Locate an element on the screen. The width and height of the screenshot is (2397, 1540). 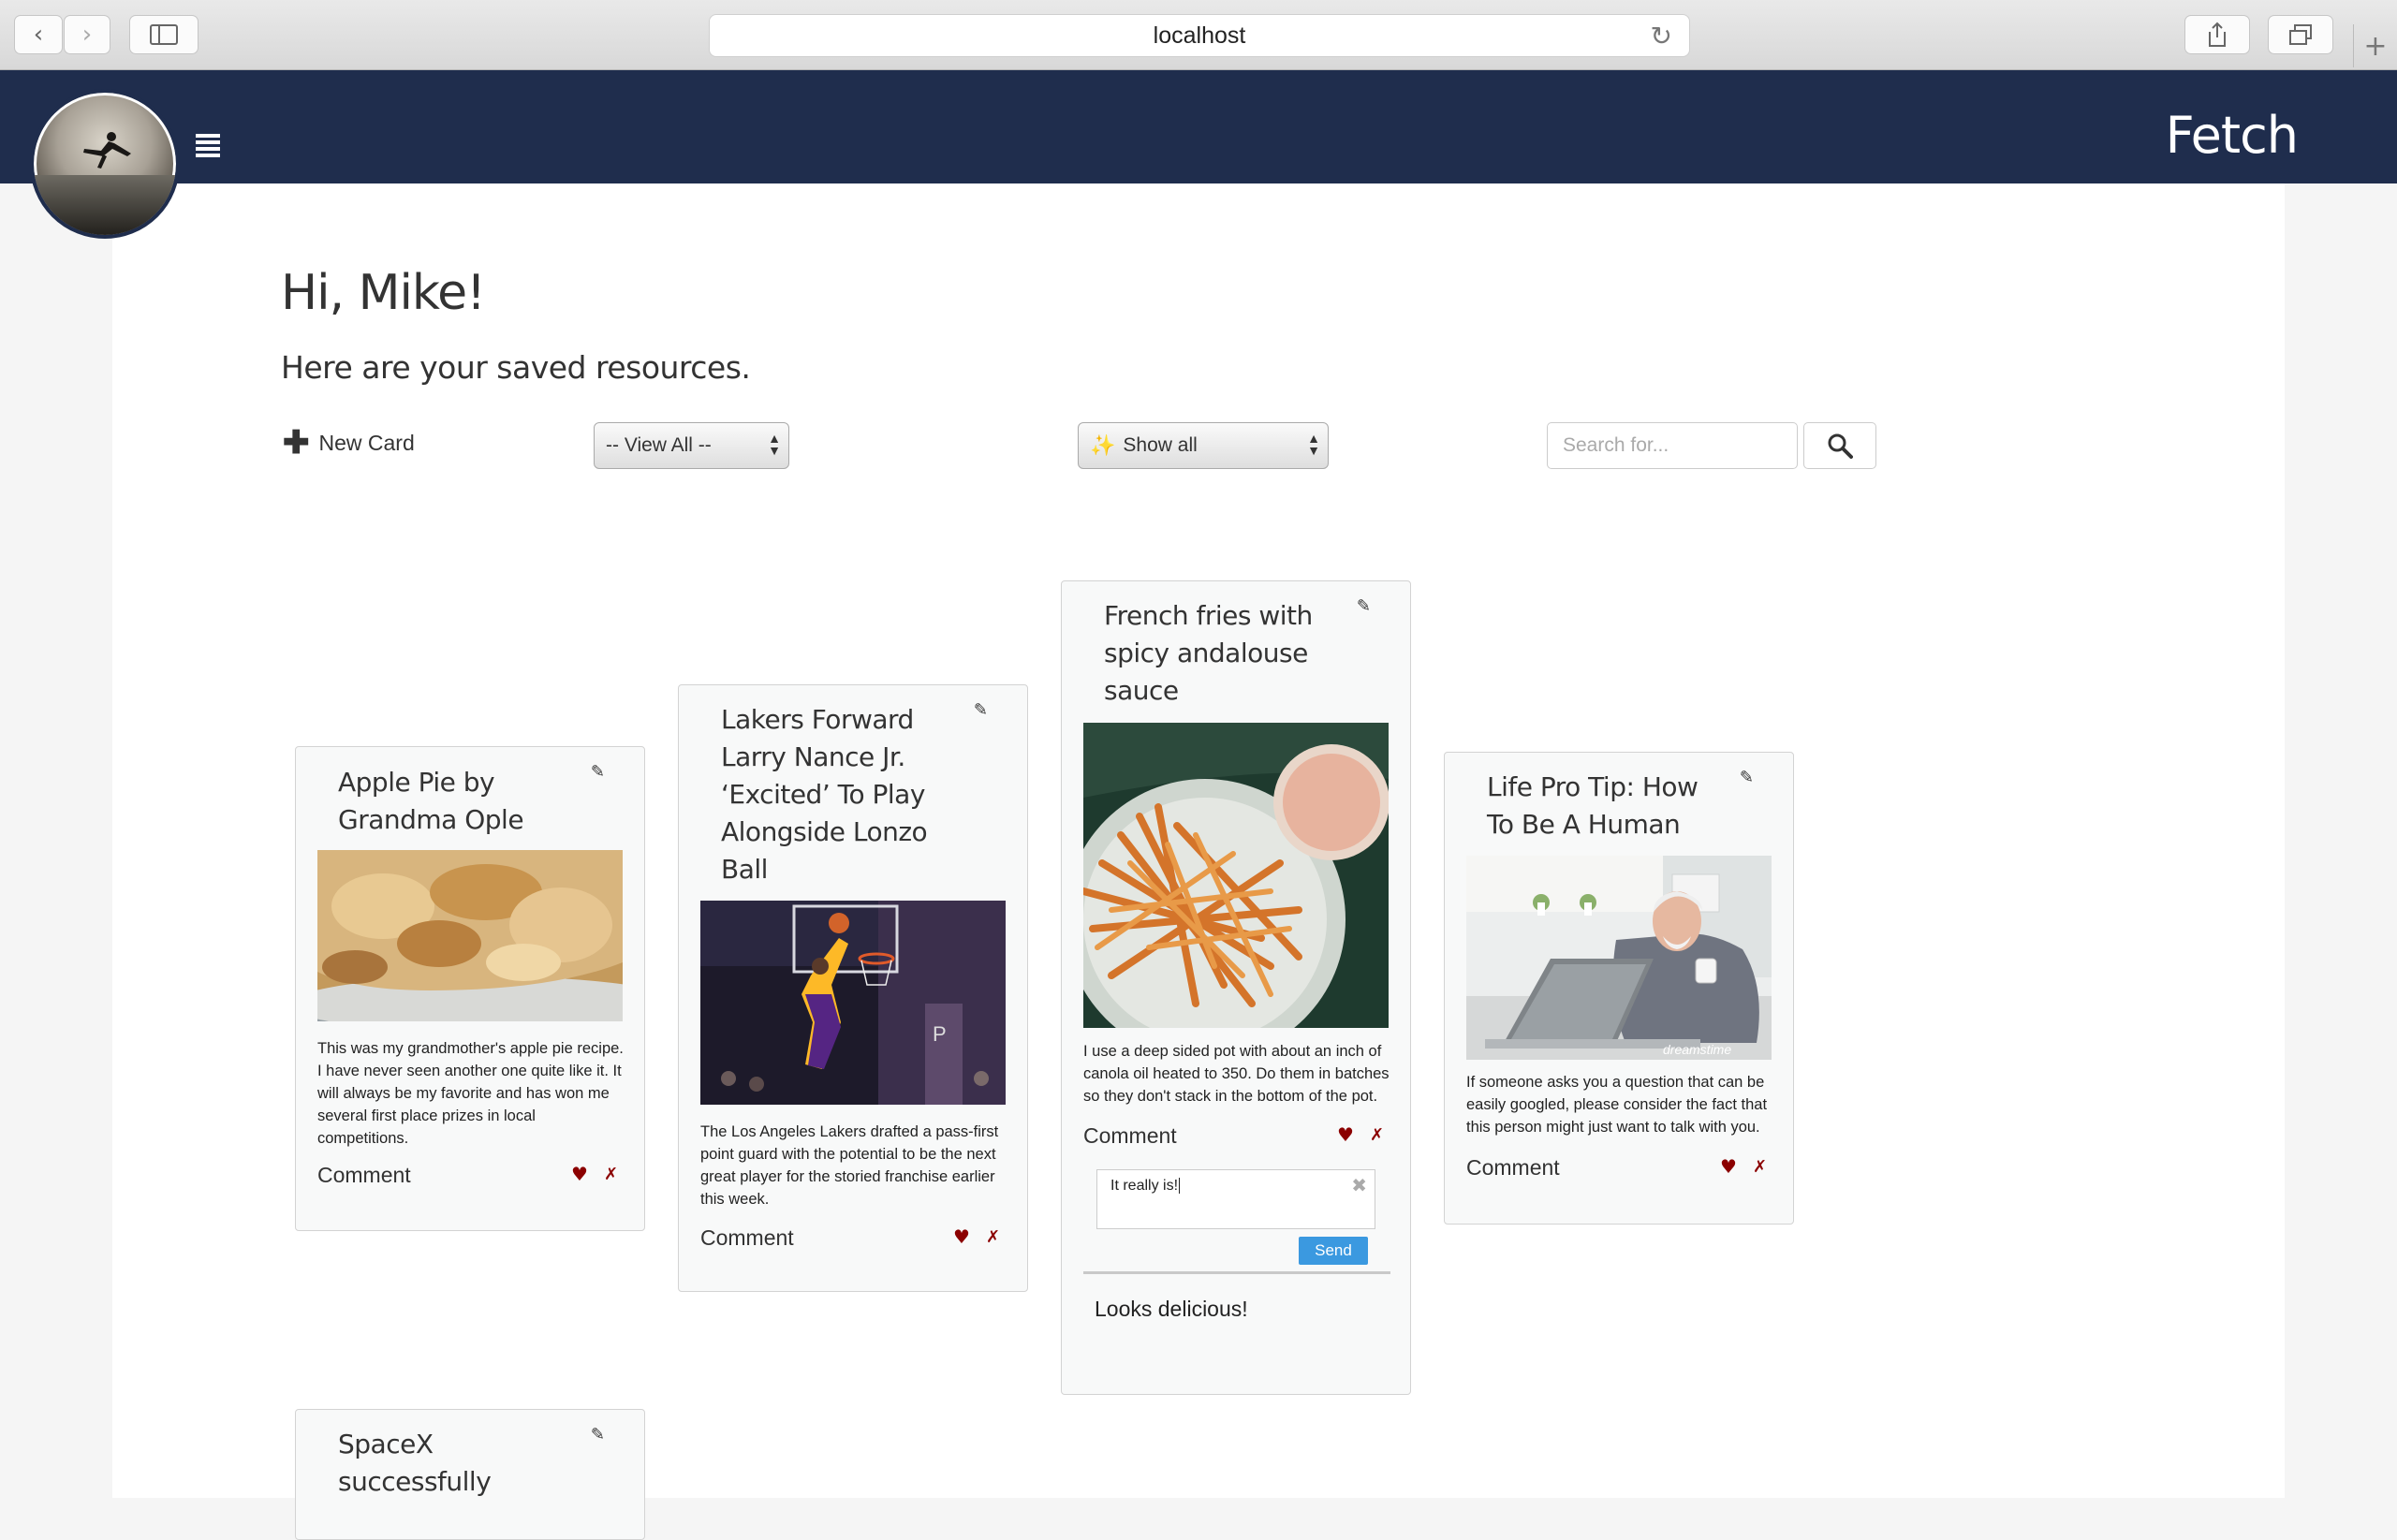
comment-input: It really is! ✖ is located at coordinates (1235, 1199).